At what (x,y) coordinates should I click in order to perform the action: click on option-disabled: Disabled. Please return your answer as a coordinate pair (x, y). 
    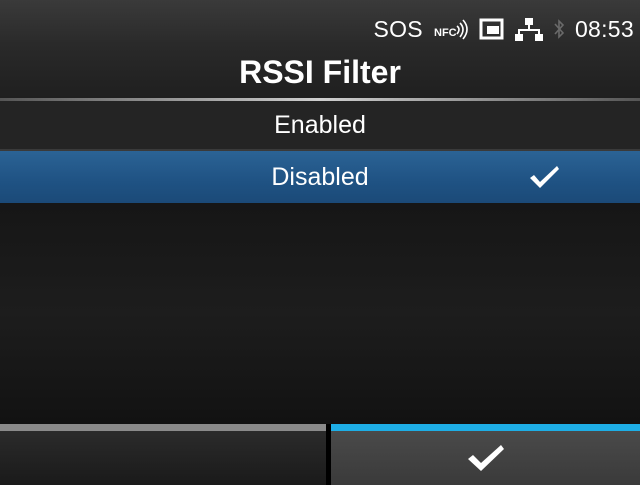
    Looking at the image, I should click on (320, 177).